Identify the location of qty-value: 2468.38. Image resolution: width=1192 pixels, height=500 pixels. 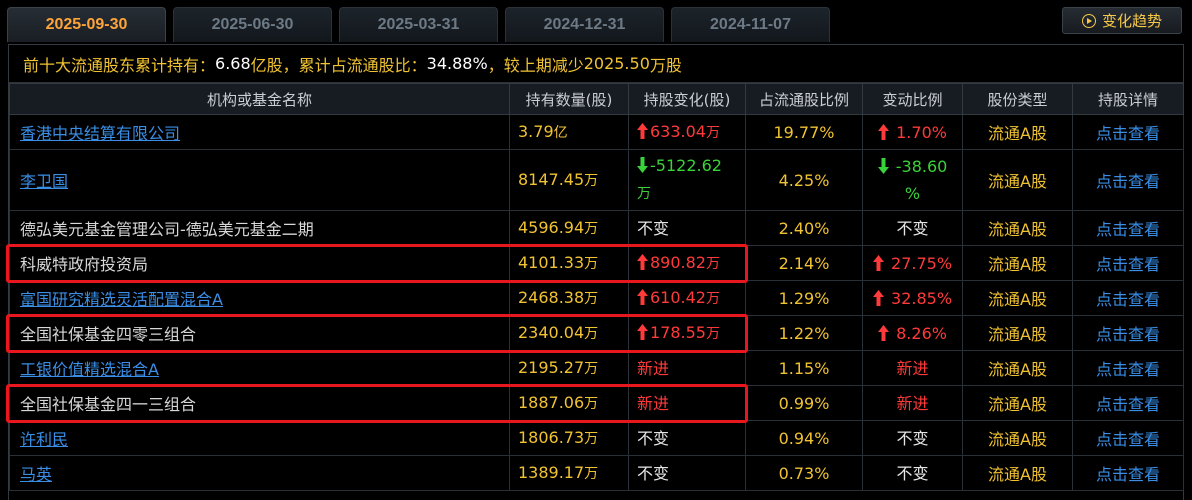
(551, 297).